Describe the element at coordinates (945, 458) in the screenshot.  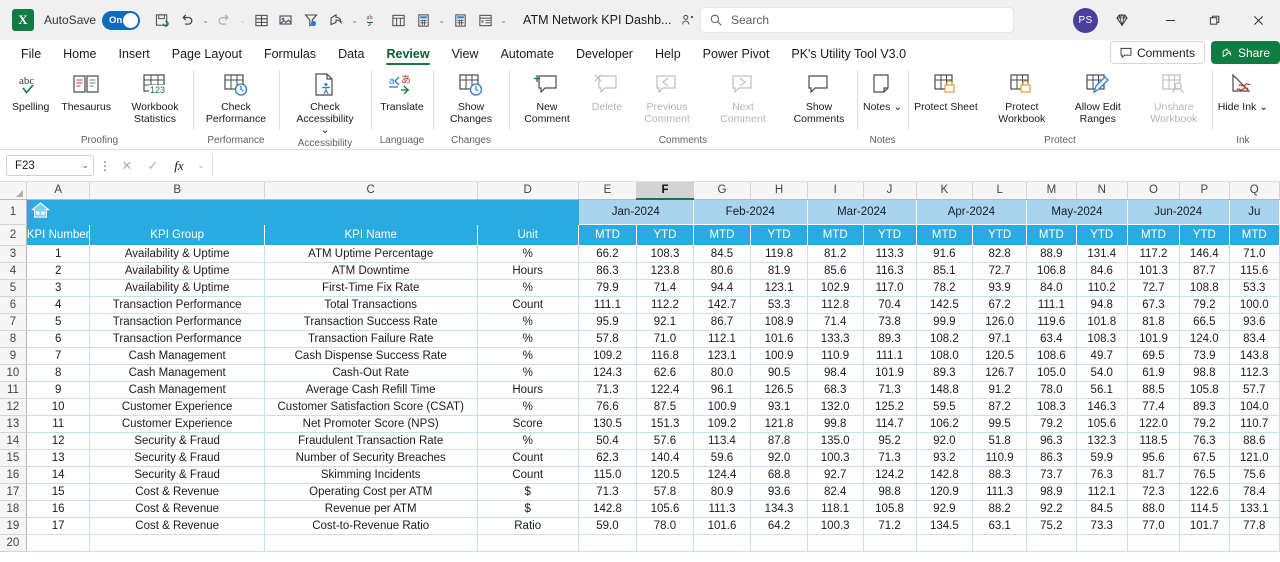
I see `cell-value: 93.2` at that location.